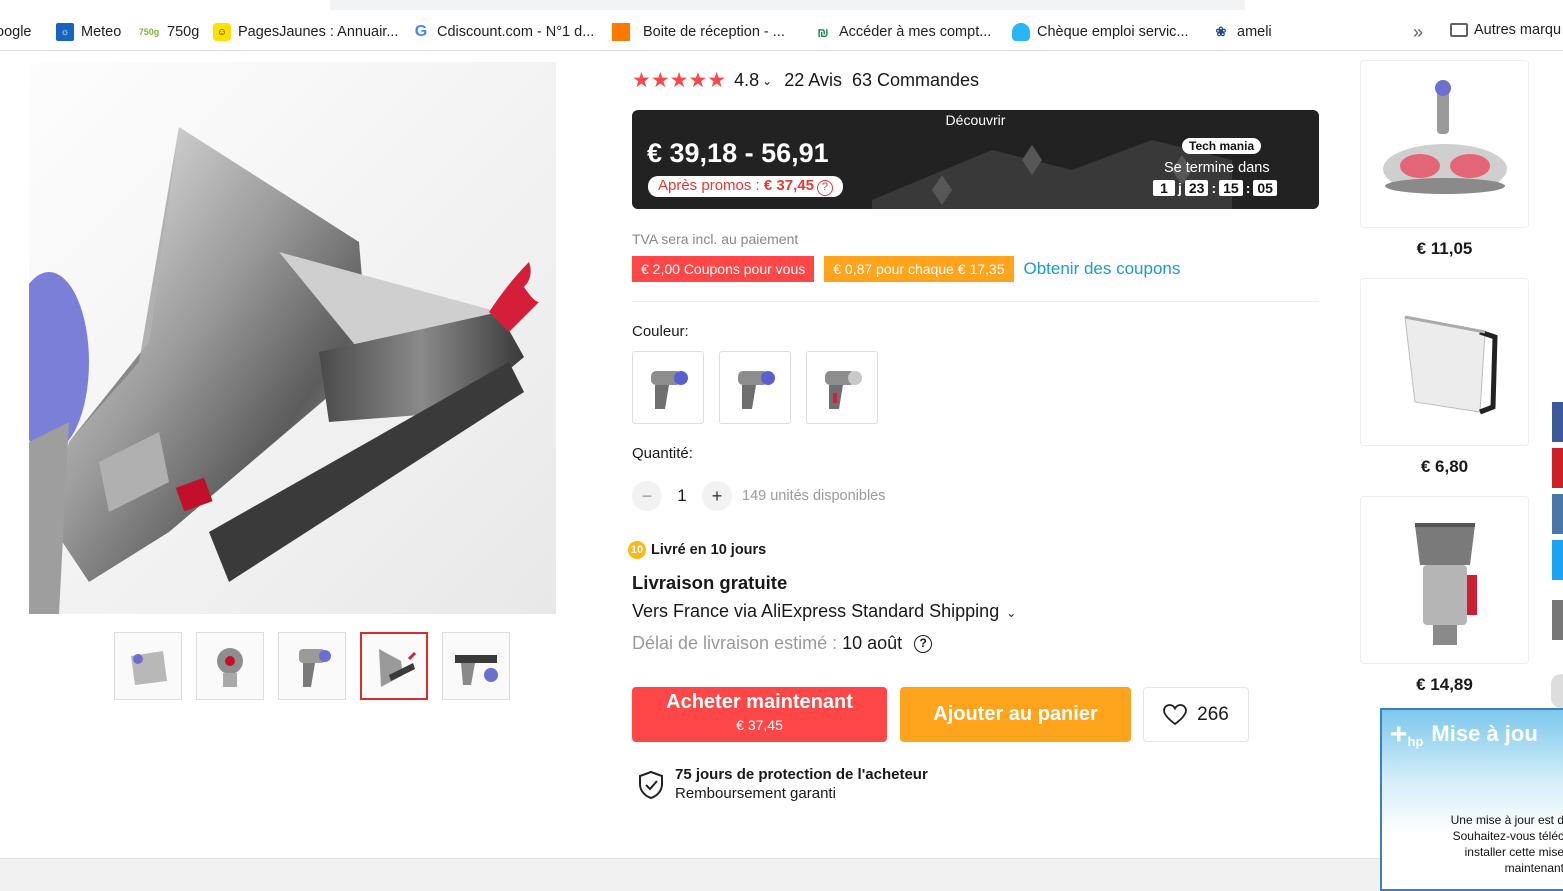 The height and width of the screenshot is (891, 1563). I want to click on more-bookmarks-icon: », so click(1418, 32).